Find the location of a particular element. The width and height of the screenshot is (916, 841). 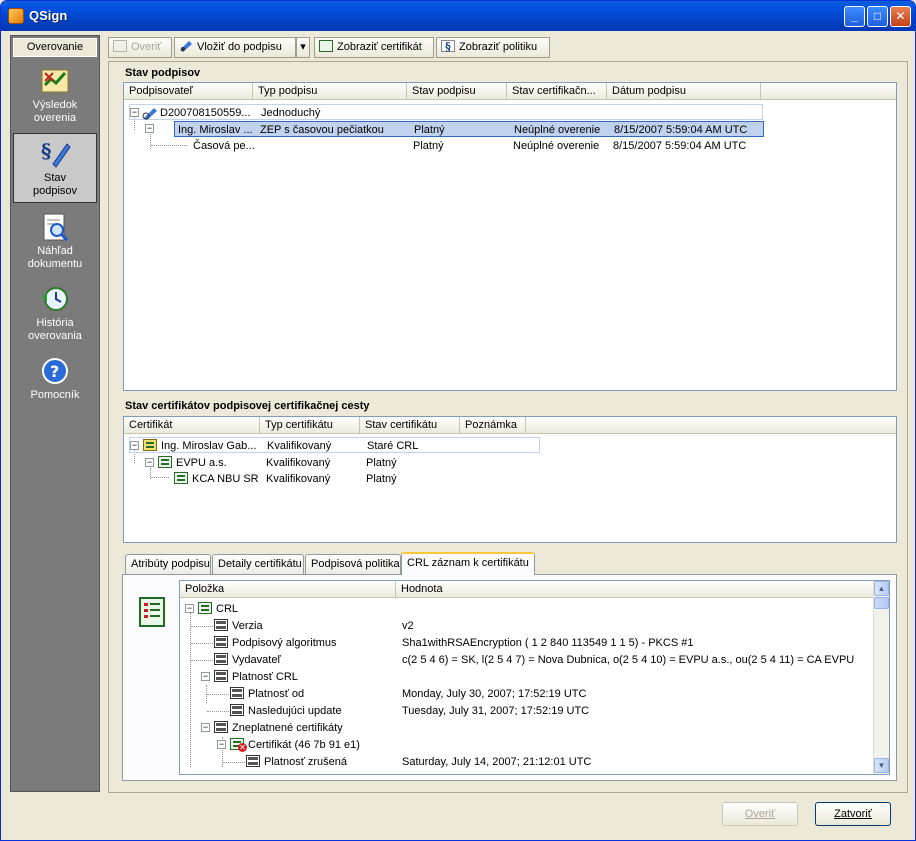

list-item: − Platnosť CRL is located at coordinates (534, 677).